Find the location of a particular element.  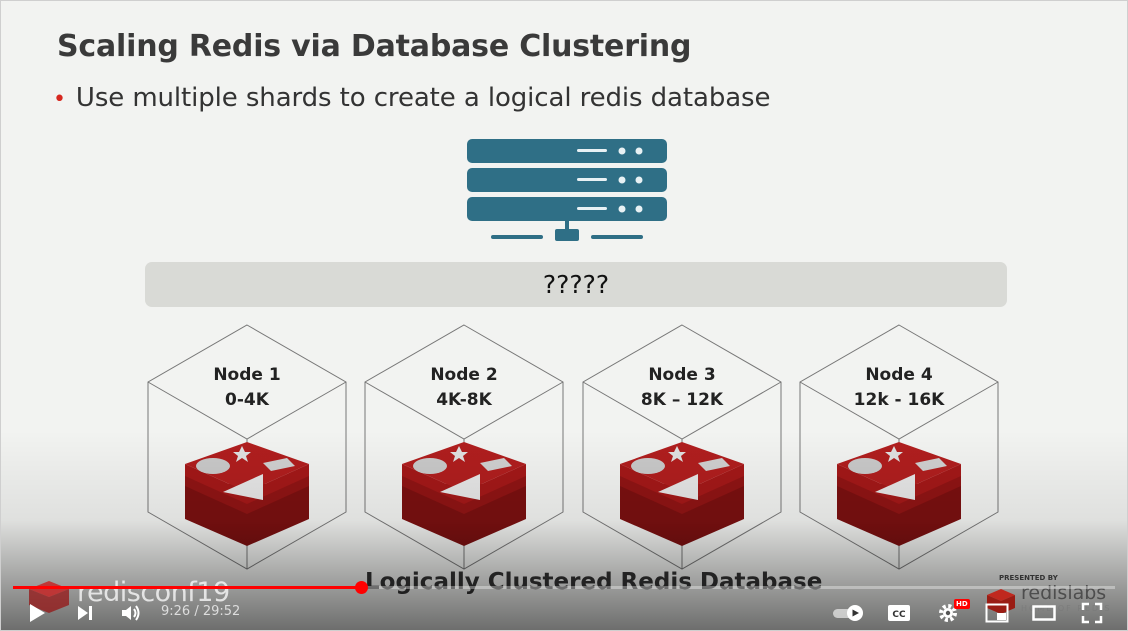

progress-bar is located at coordinates (564, 587).